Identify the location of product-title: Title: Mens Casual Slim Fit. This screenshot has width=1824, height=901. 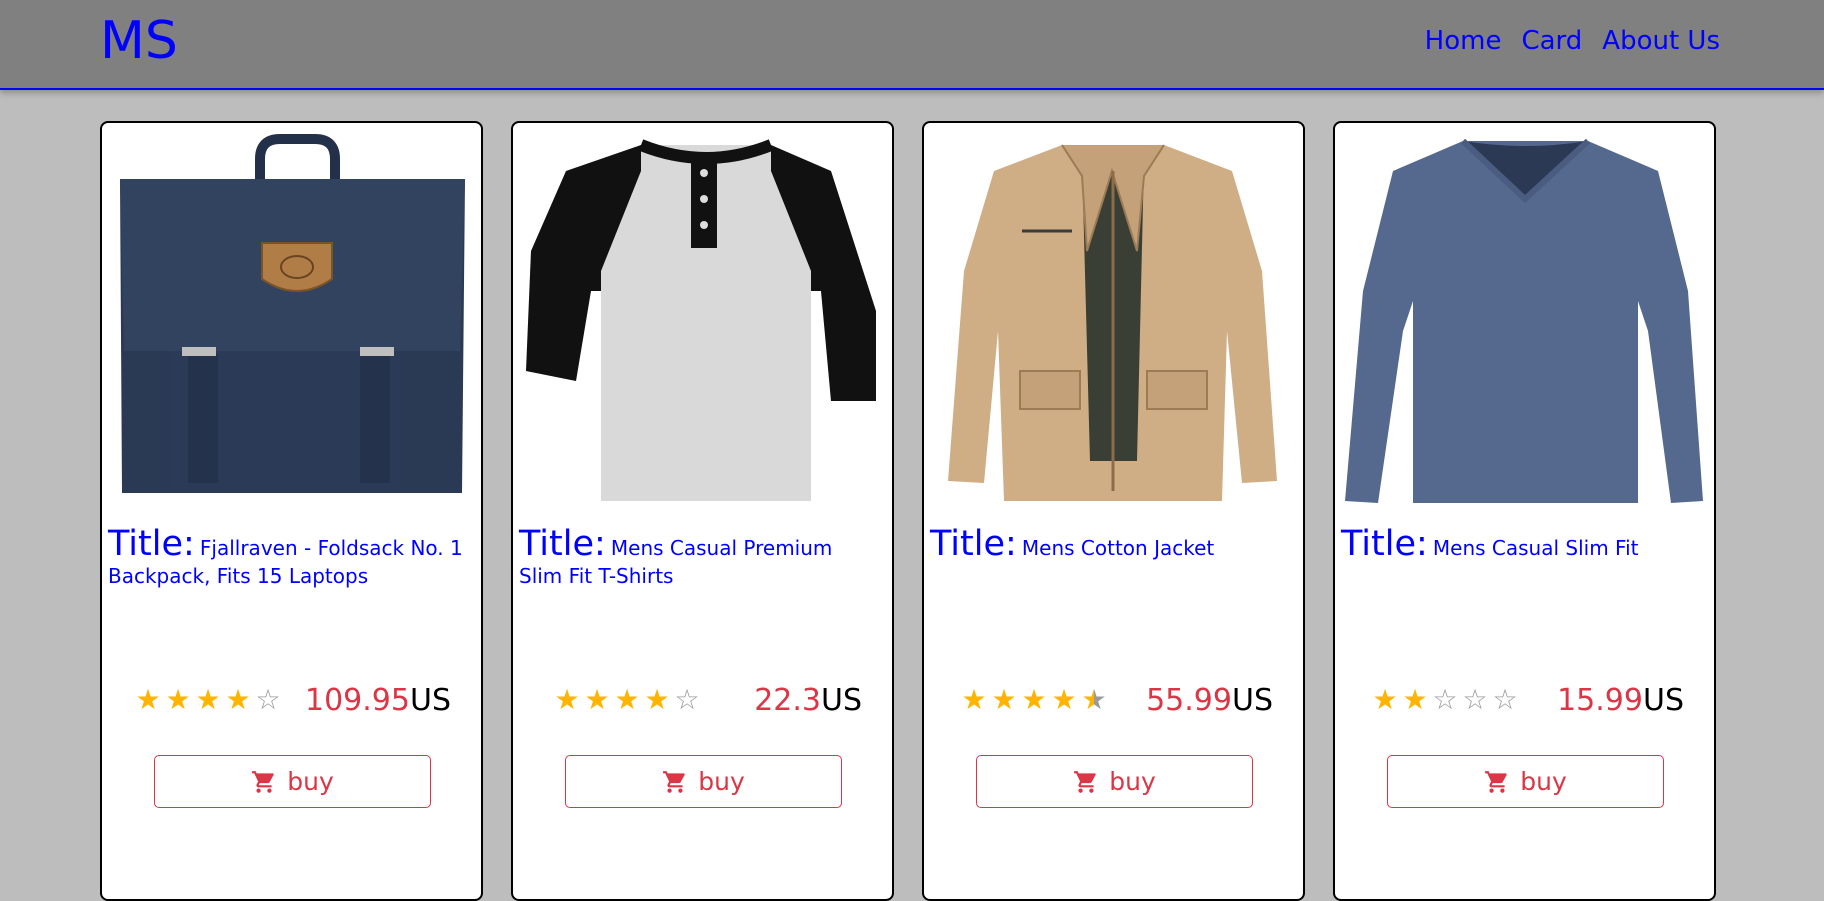
(1522, 545).